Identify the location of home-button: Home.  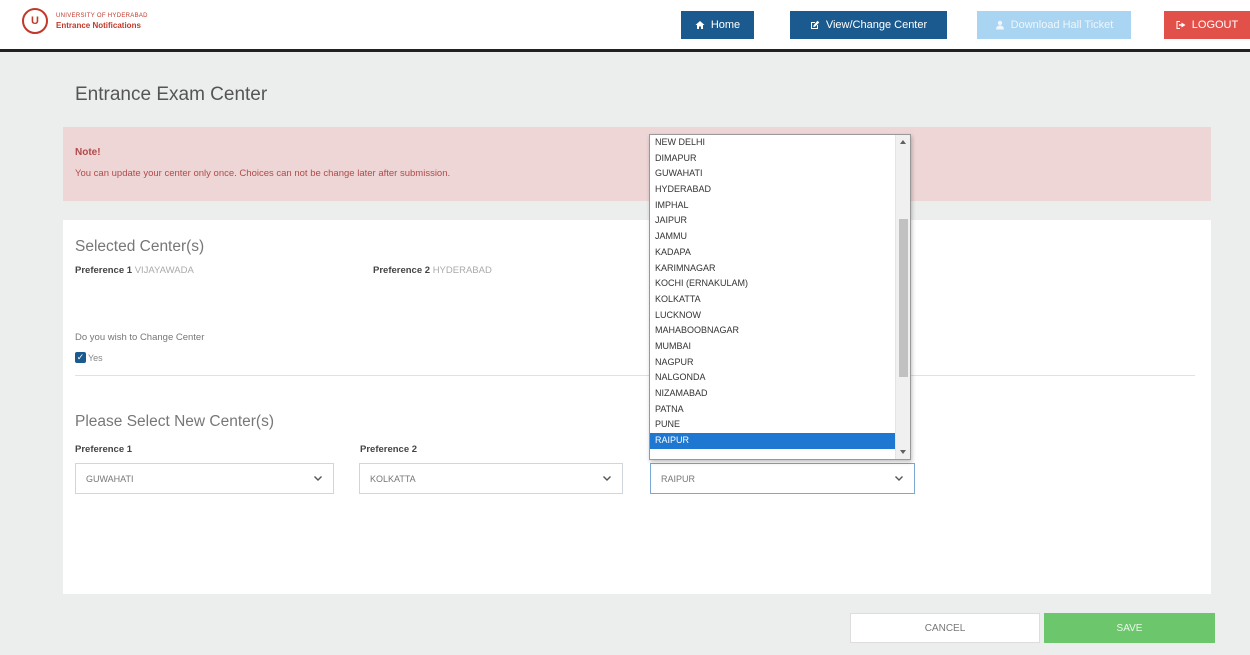
(717, 25).